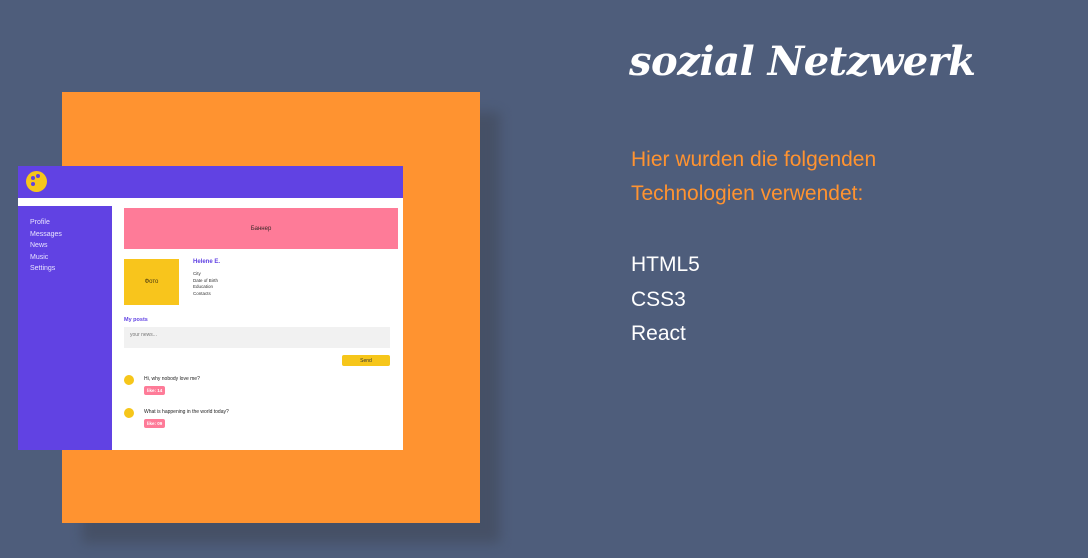 Image resolution: width=1088 pixels, height=558 pixels. Describe the element at coordinates (65, 328) in the screenshot. I see `mock-sidebar: Profile Messages News Music Settings` at that location.